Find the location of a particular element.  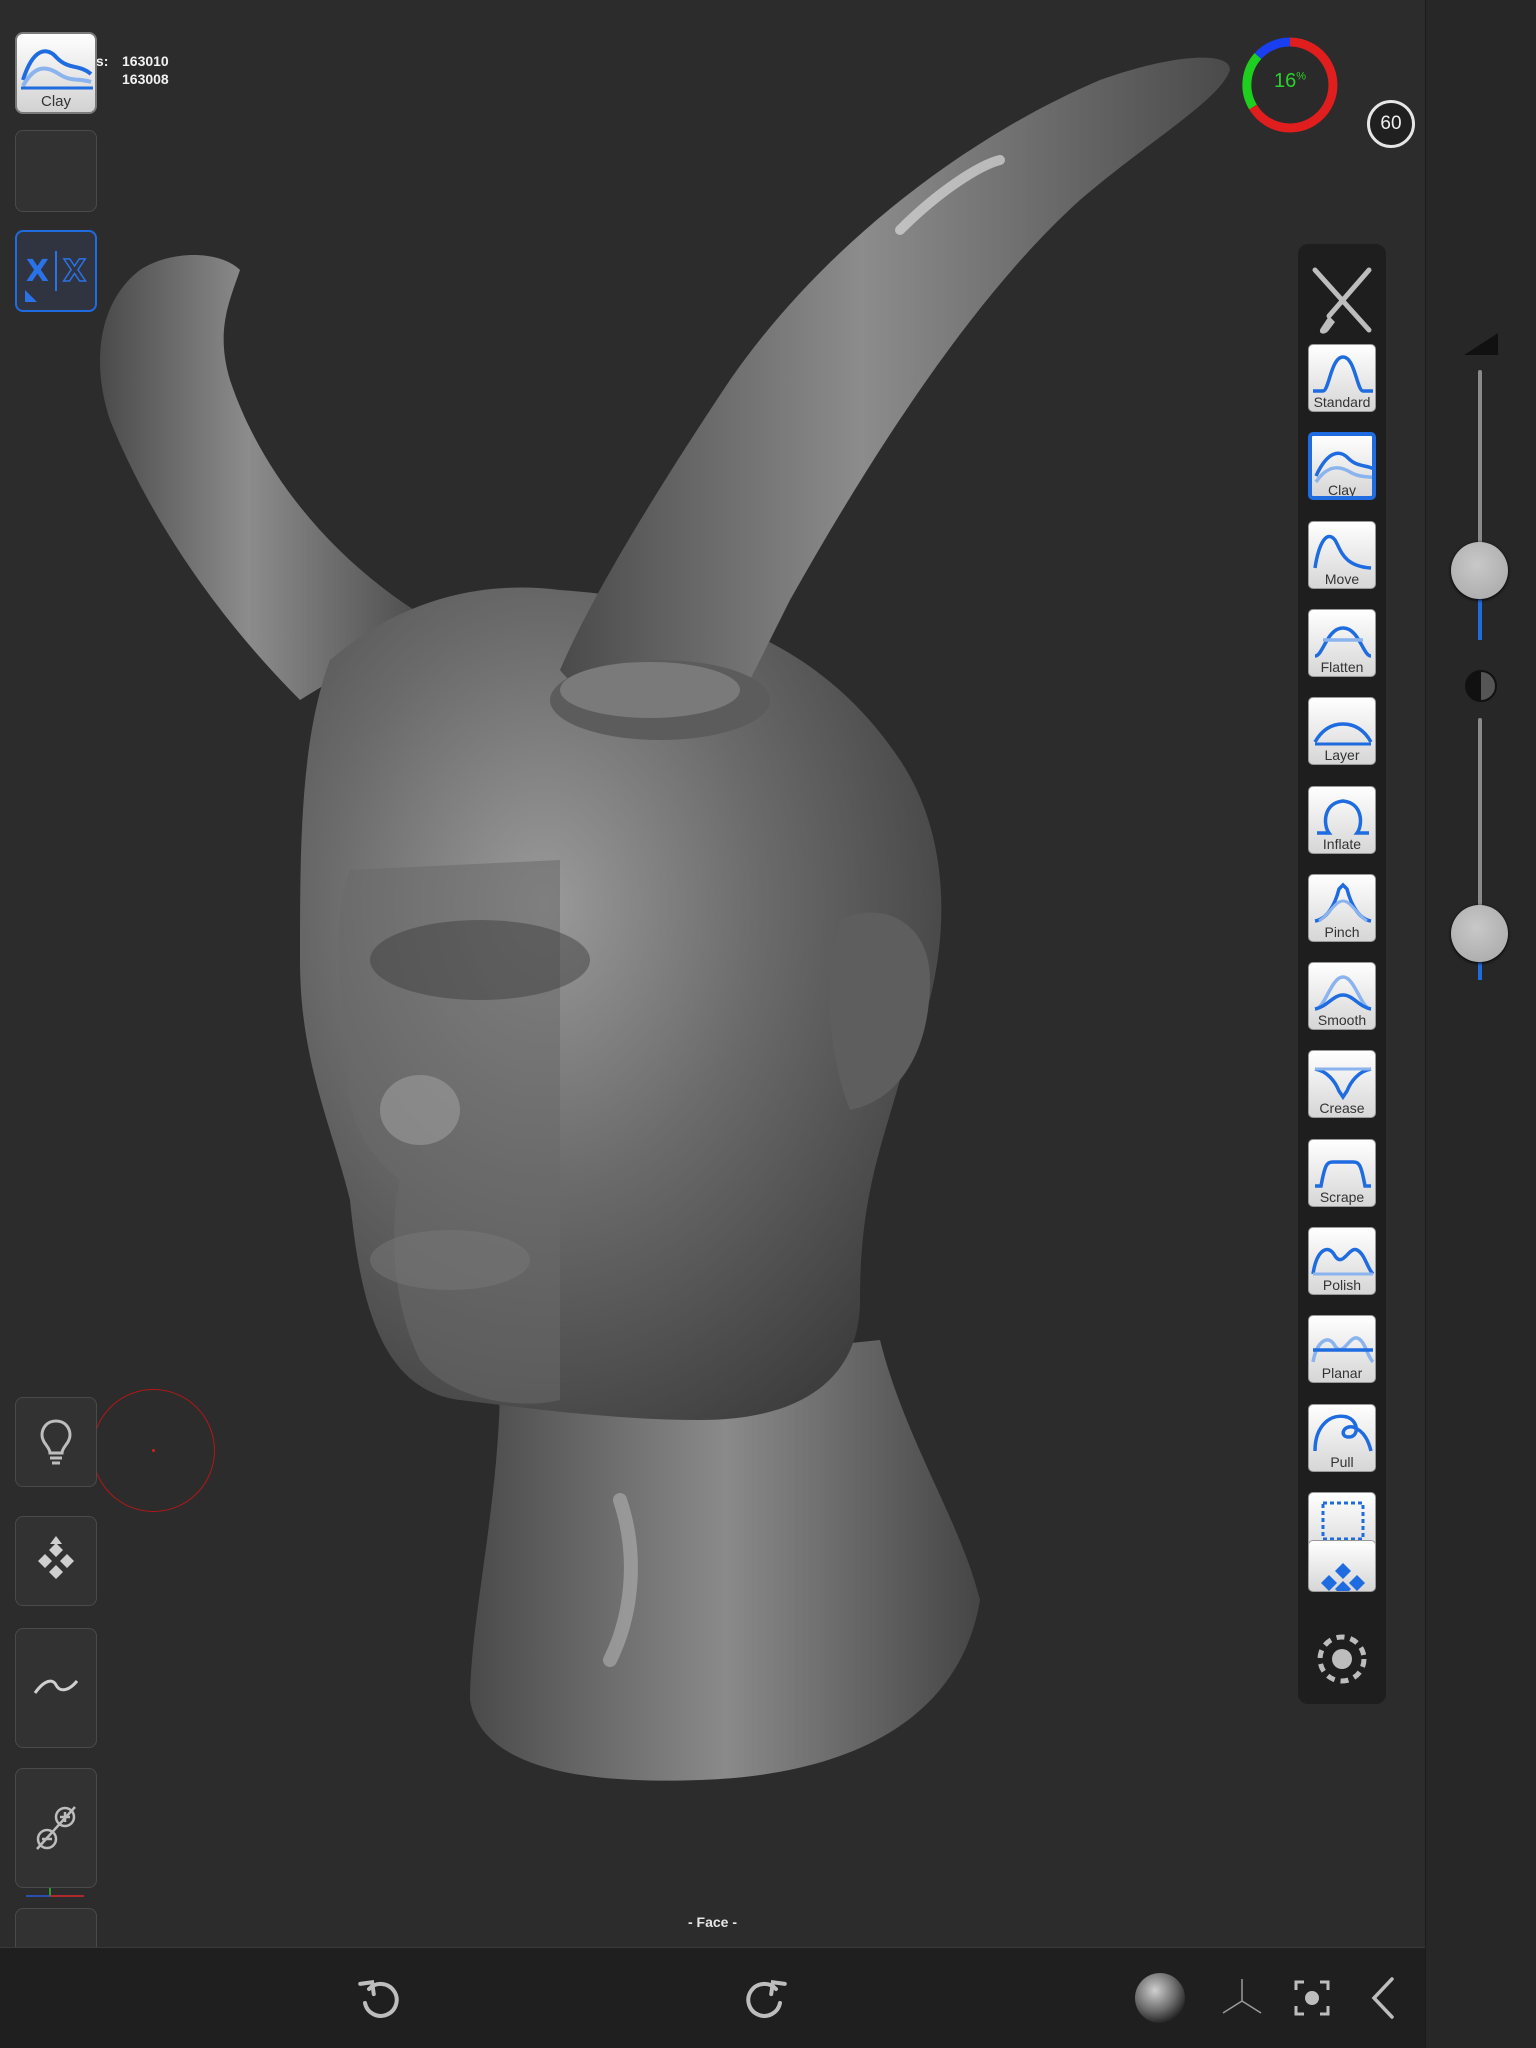

inflate-brush-icon is located at coordinates (1343, 816).